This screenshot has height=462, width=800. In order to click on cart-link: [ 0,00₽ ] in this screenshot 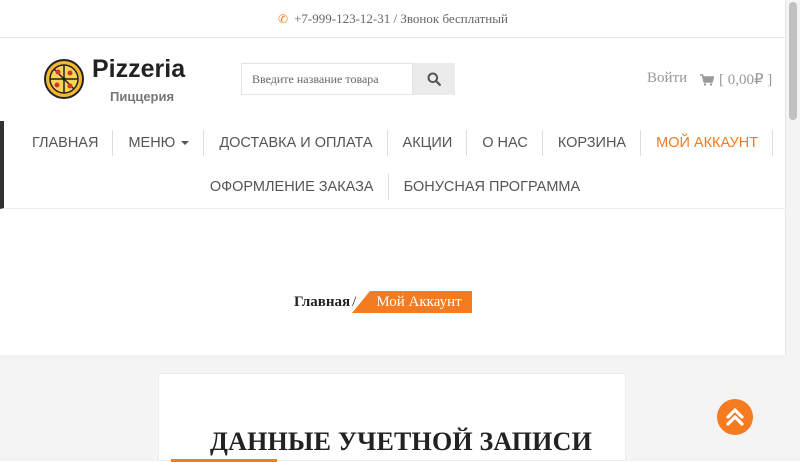, I will do `click(736, 79)`.